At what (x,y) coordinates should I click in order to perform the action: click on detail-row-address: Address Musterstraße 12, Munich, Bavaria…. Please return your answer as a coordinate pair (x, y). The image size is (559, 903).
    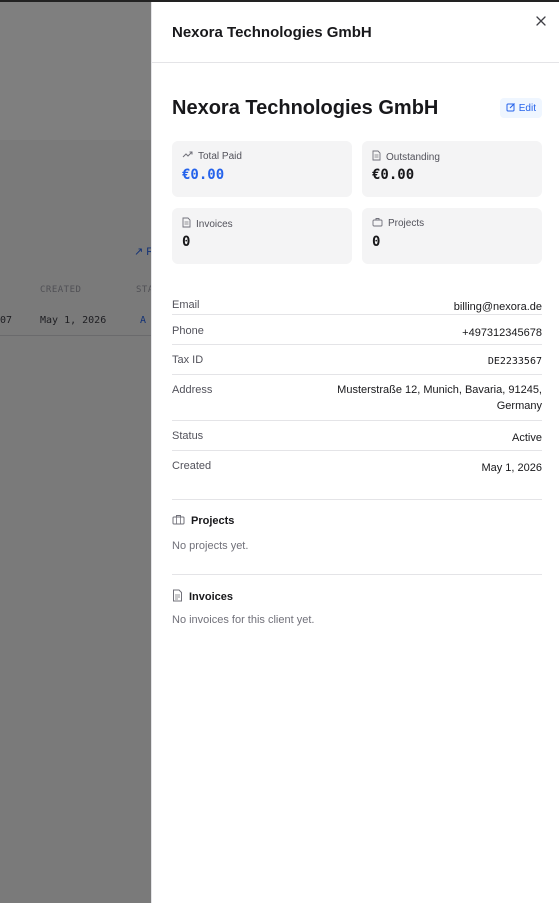
    Looking at the image, I should click on (357, 398).